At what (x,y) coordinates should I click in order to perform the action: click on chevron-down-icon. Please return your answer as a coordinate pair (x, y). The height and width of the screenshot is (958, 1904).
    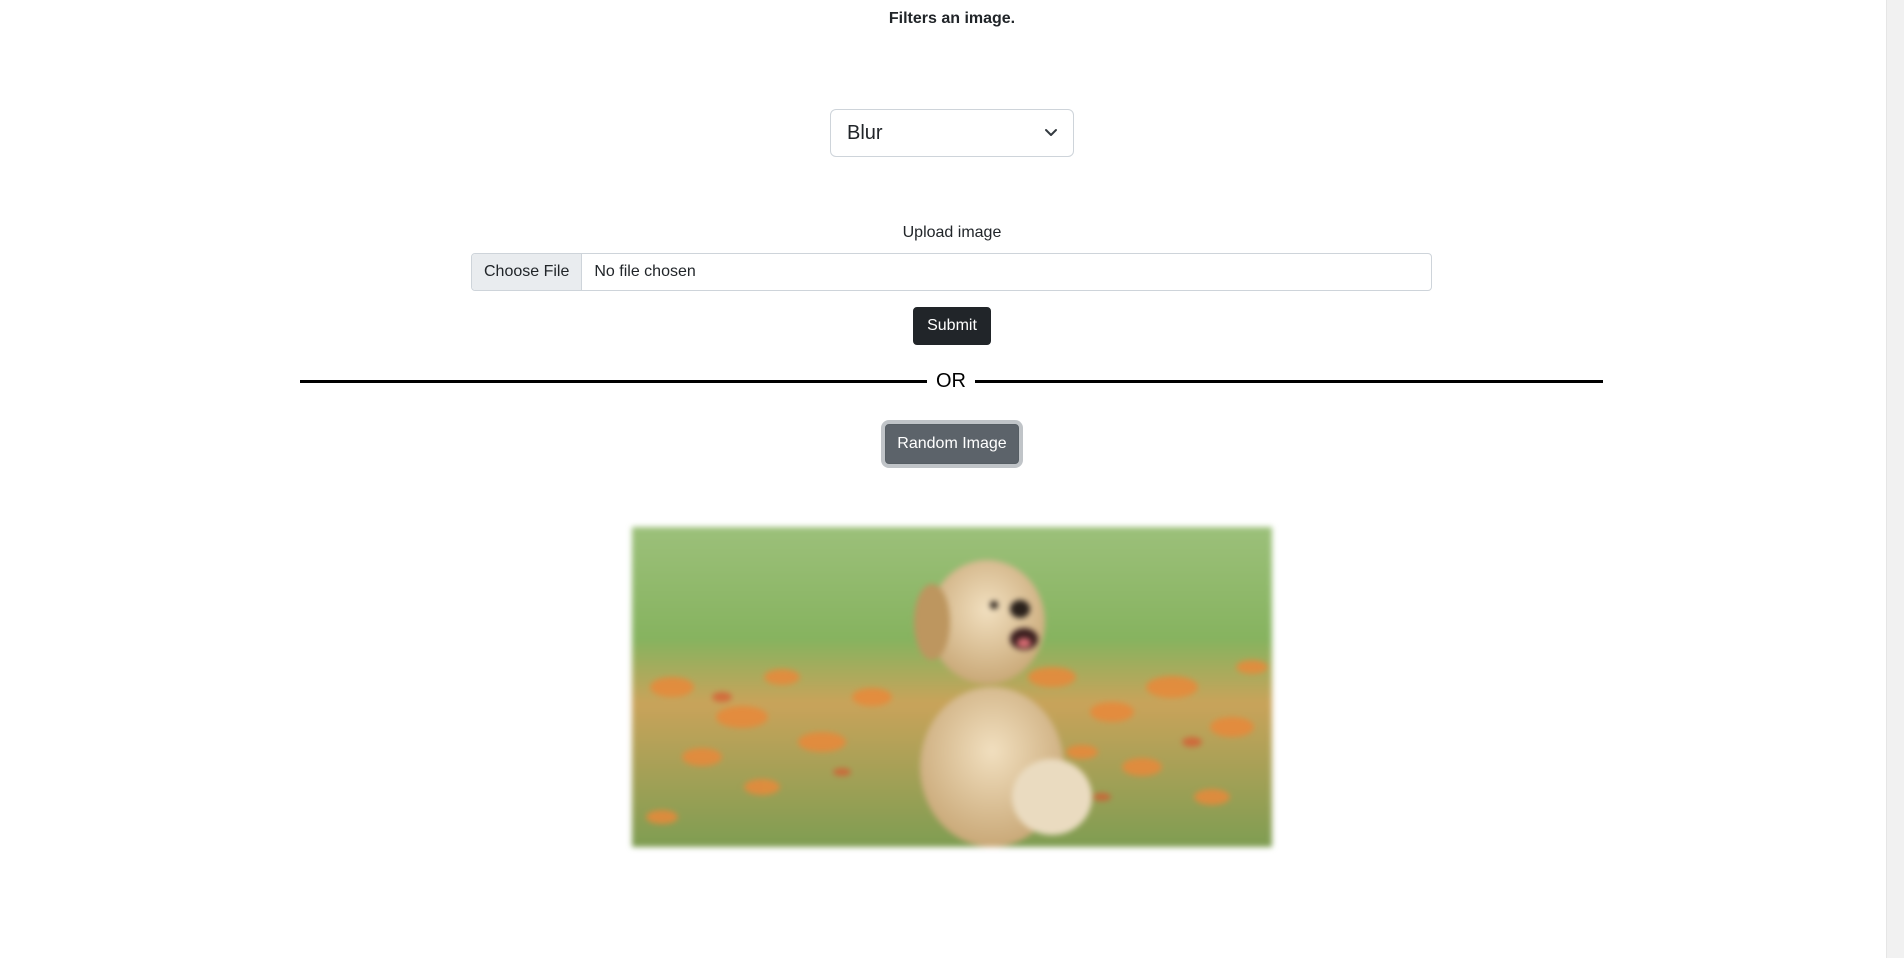
    Looking at the image, I should click on (1051, 132).